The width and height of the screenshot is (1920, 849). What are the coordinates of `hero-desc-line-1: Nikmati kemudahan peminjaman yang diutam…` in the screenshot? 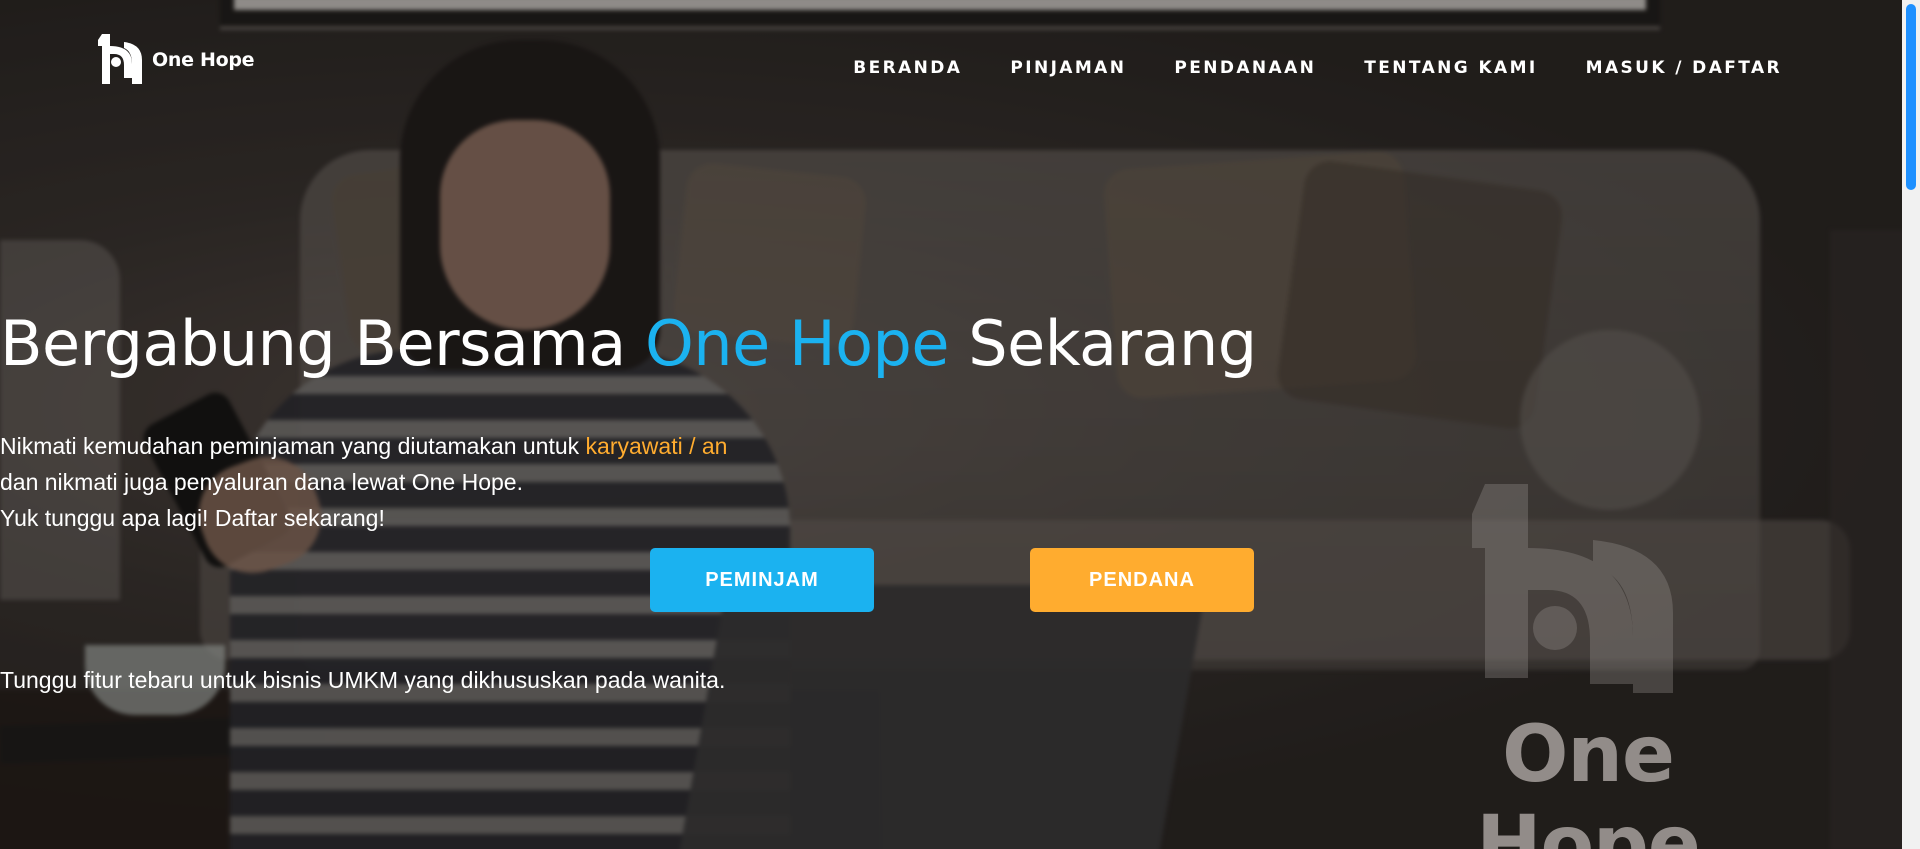 It's located at (951, 446).